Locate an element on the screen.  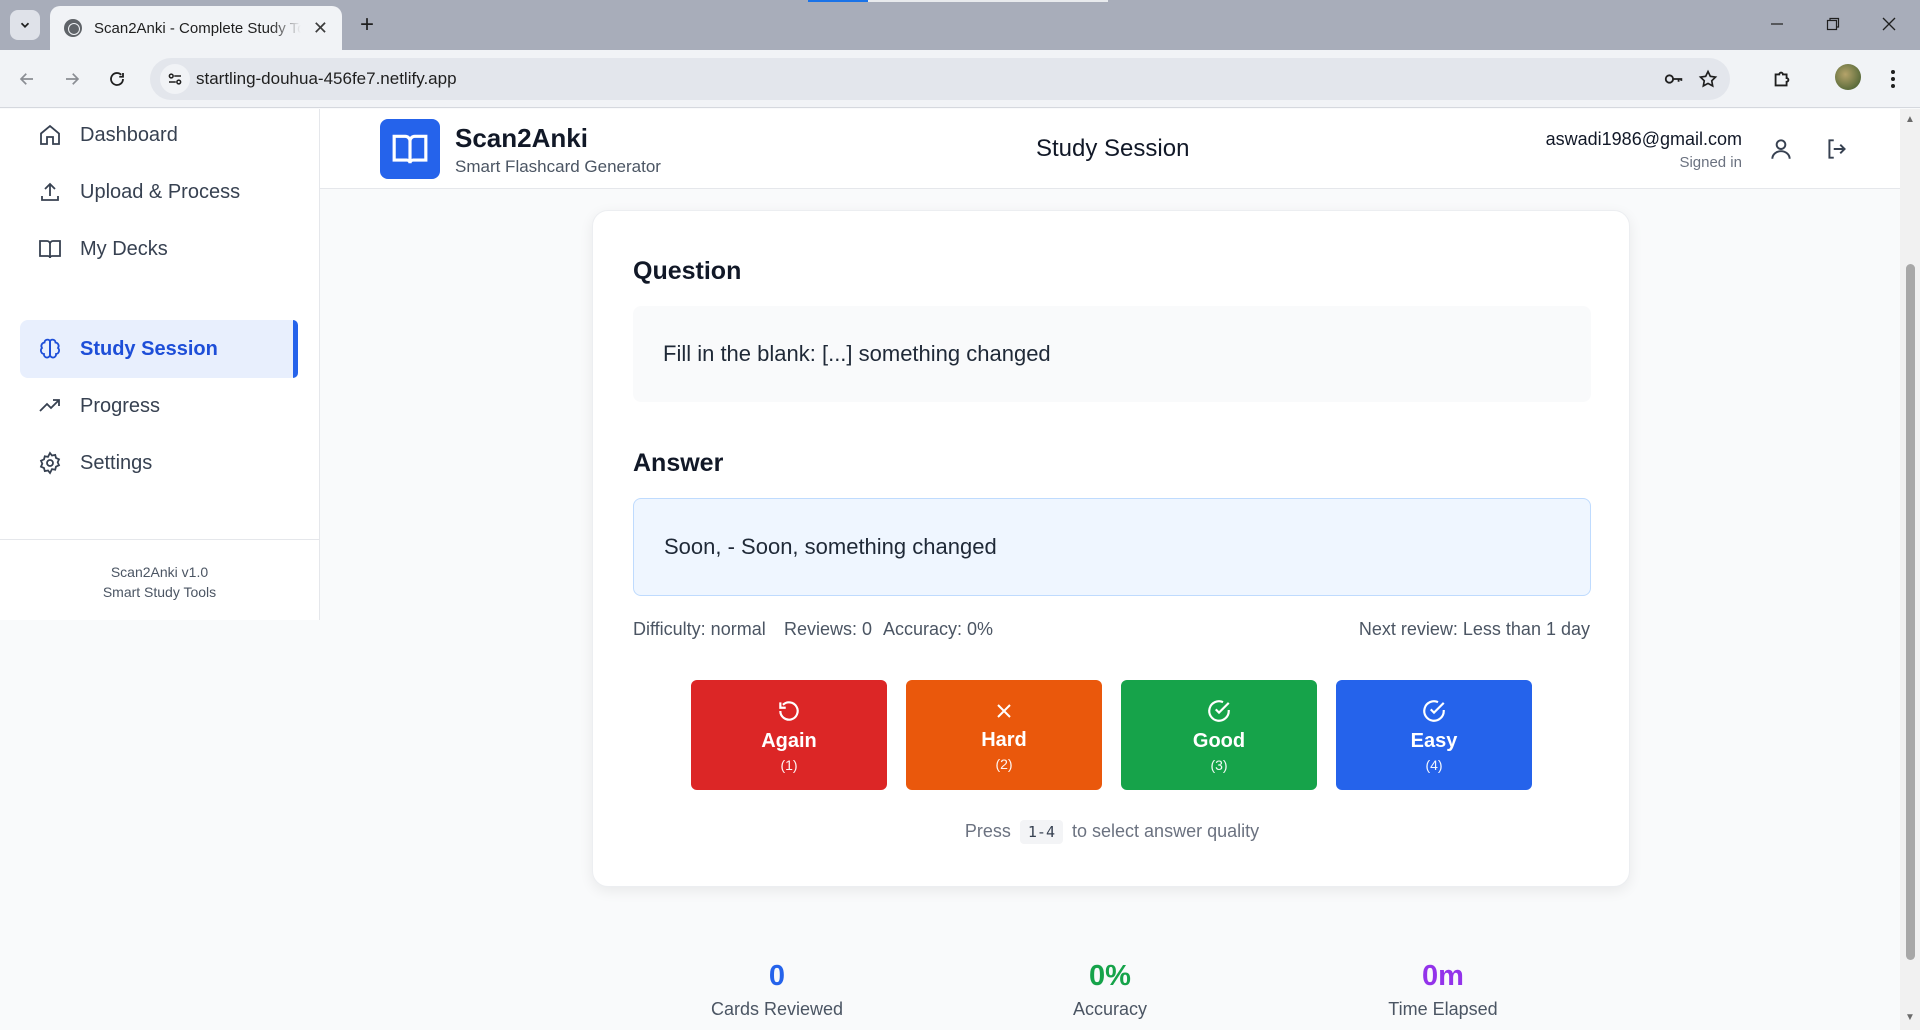
minimize-button is located at coordinates (1777, 24).